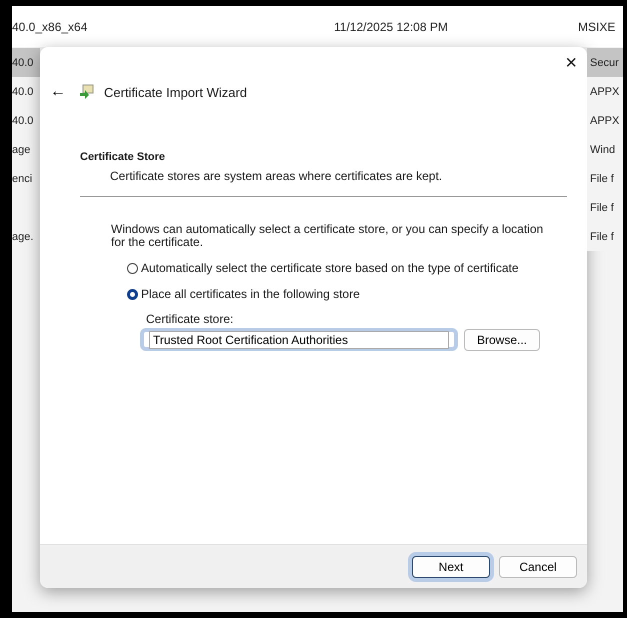  What do you see at coordinates (597, 27) in the screenshot?
I see `file-type: MSIXE` at bounding box center [597, 27].